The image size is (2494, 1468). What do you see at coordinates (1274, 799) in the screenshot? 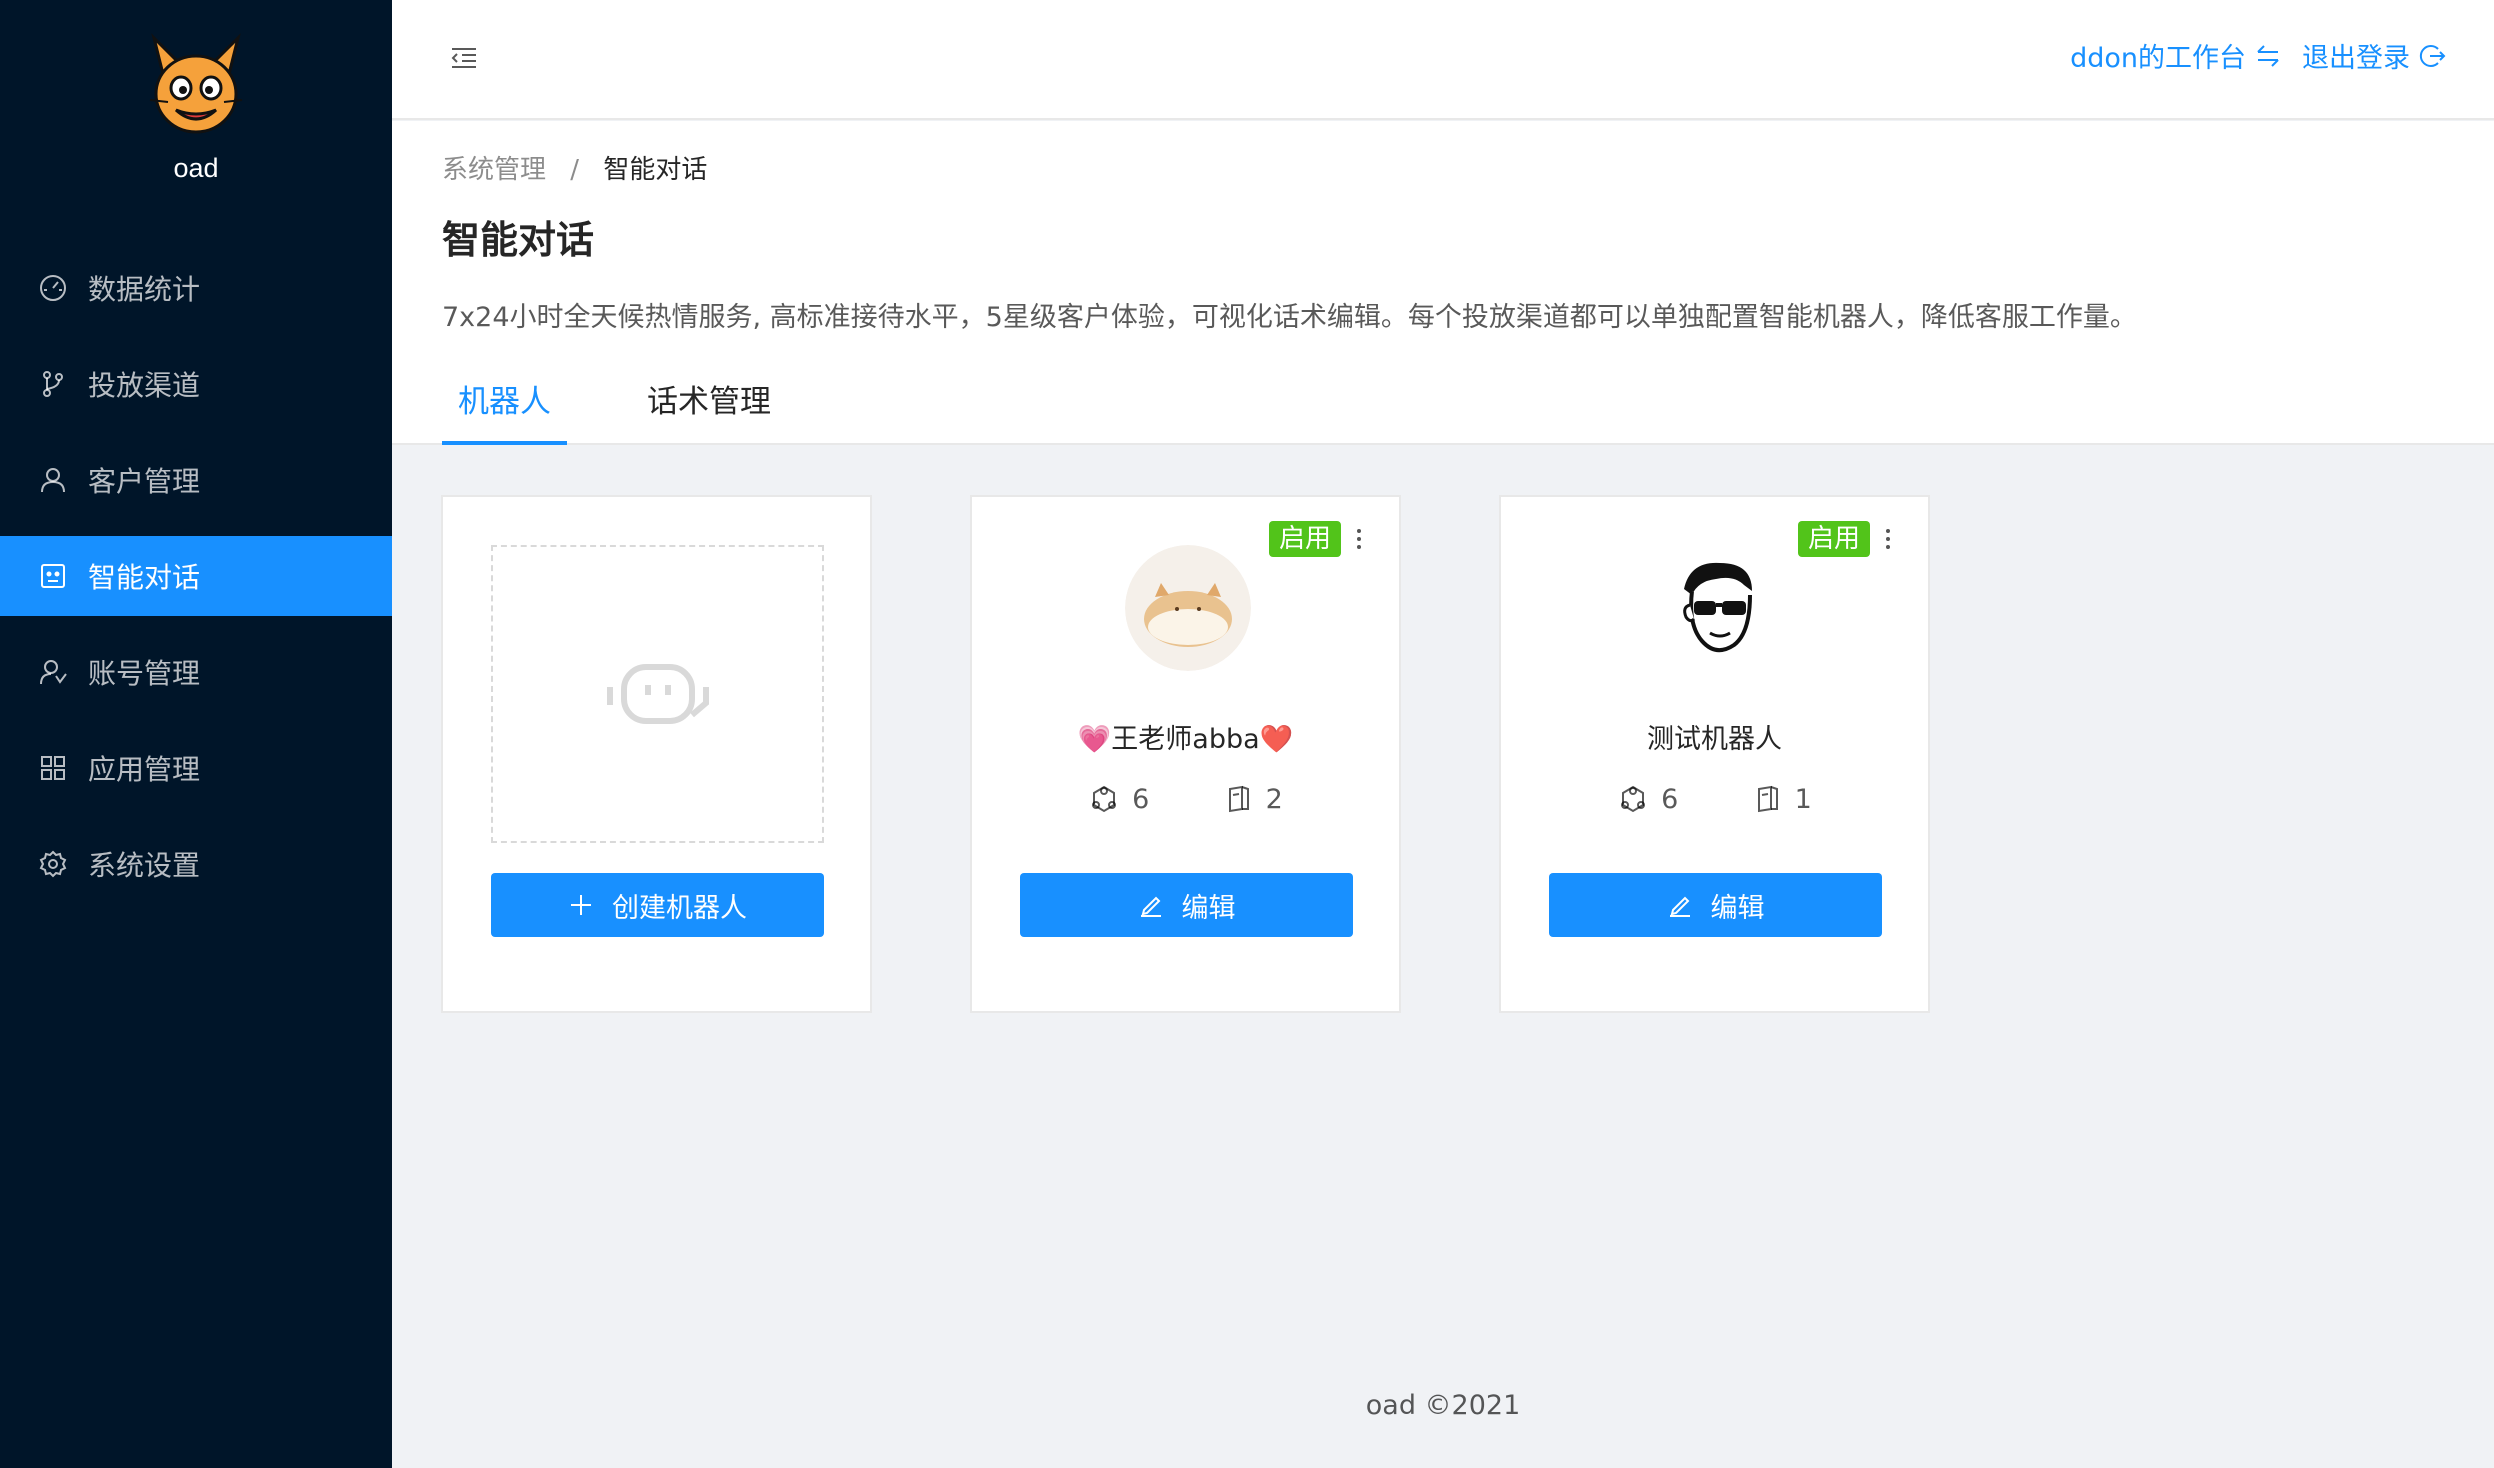
I see `stat-scripts-value: 2` at bounding box center [1274, 799].